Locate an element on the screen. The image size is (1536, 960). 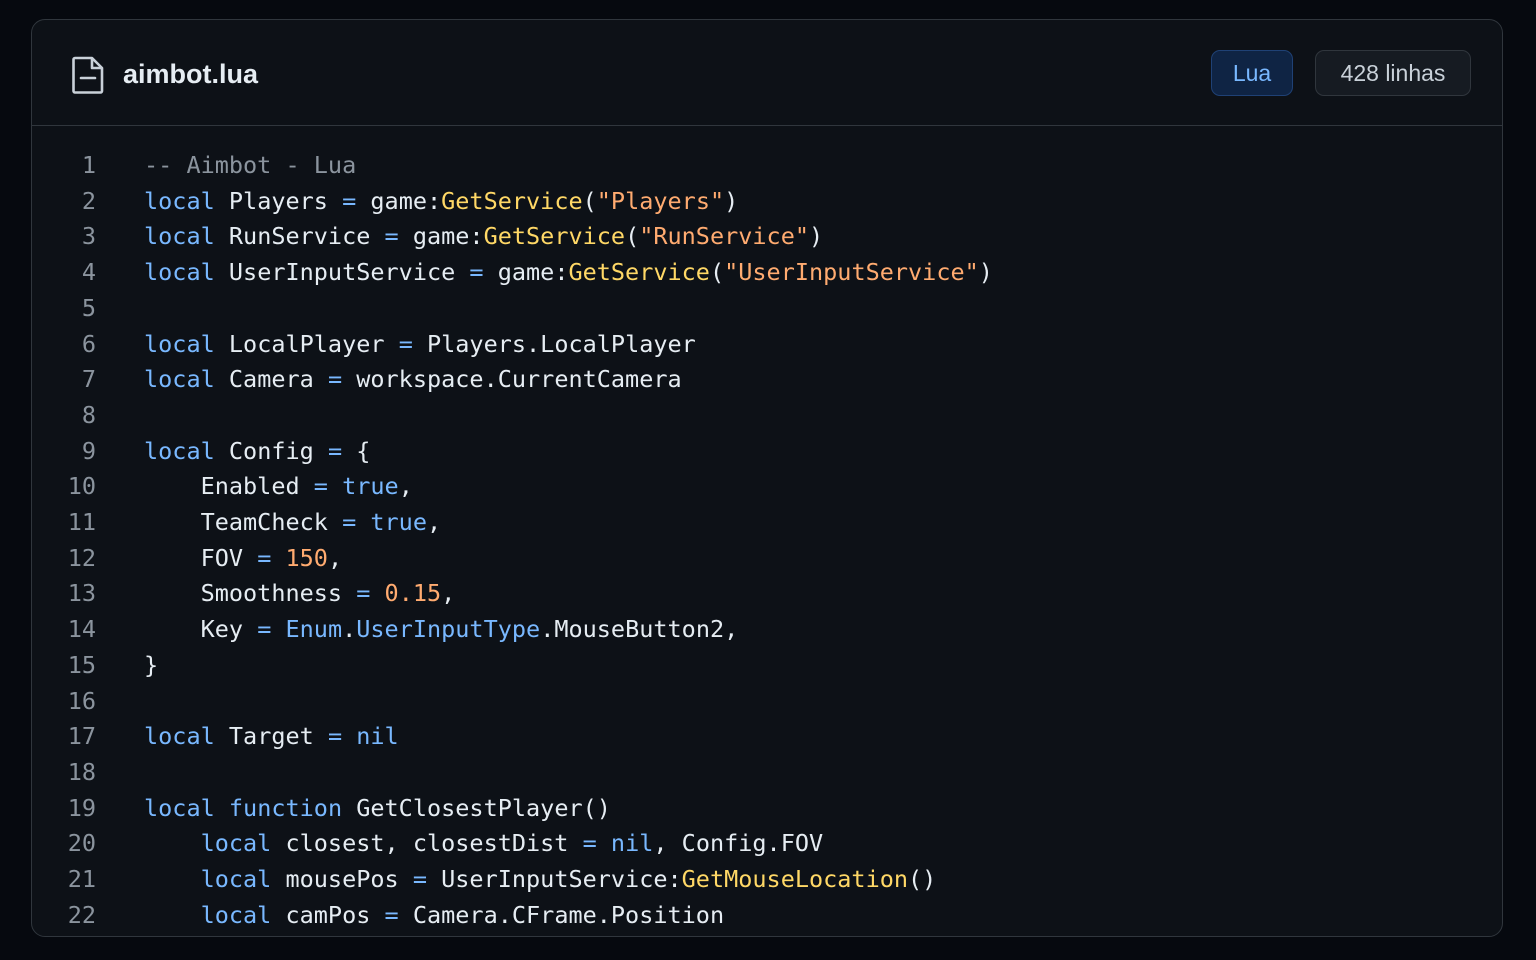
code-token: closest, closestDist is located at coordinates (427, 843).